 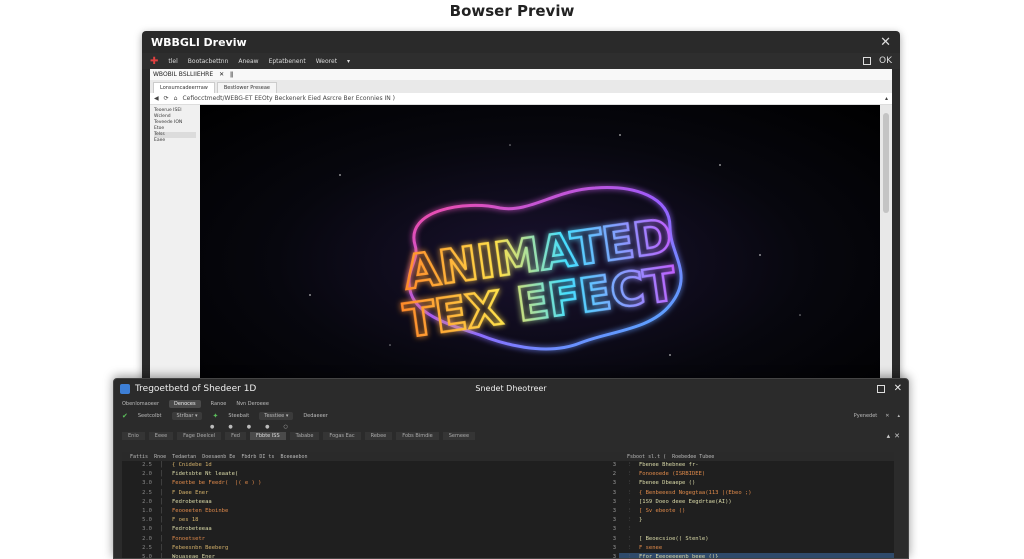 I want to click on toolbar-item: tlel, so click(x=172, y=61).